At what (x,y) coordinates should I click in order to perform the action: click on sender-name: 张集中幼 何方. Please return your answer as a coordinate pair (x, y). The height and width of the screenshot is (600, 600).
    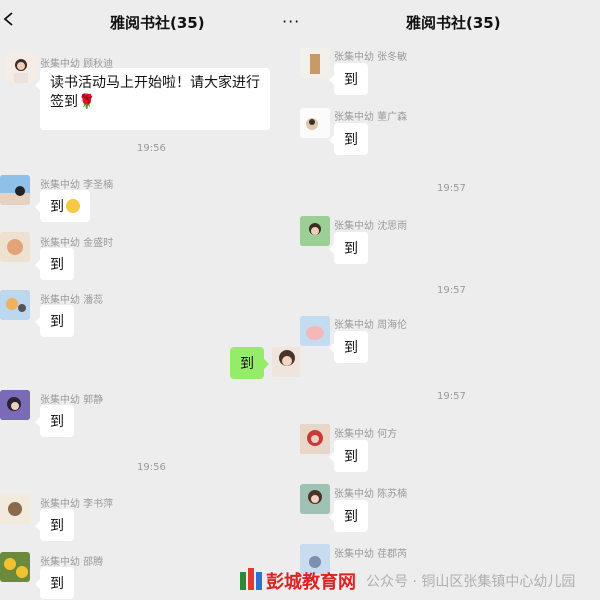
    Looking at the image, I should click on (366, 434).